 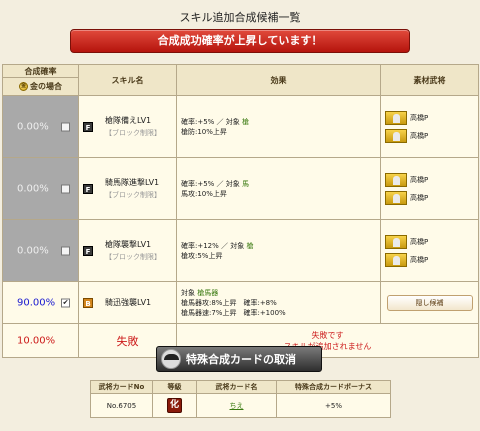 What do you see at coordinates (333, 405) in the screenshot?
I see `card-bonus: +5%` at bounding box center [333, 405].